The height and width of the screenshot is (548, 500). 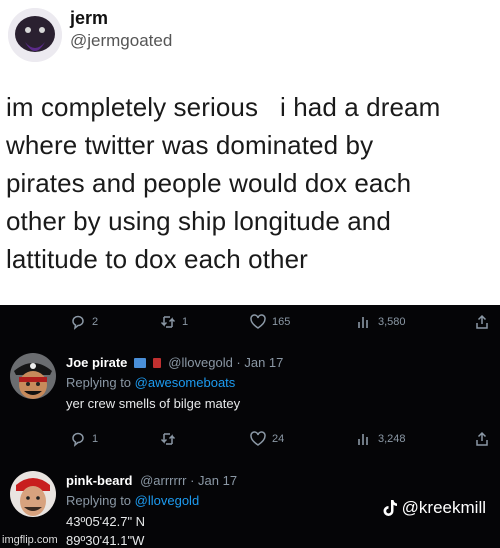 I want to click on replying-to: Replying to @llovegold, so click(x=132, y=500).